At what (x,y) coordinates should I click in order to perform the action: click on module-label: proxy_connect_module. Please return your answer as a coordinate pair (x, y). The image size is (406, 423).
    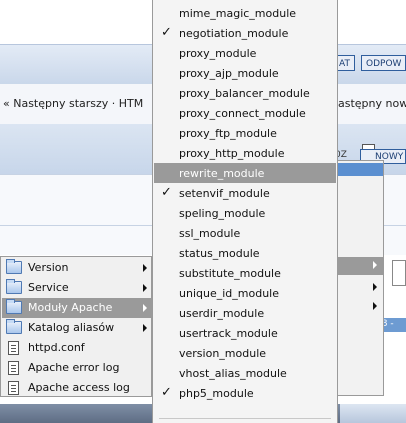
    Looking at the image, I should click on (242, 113).